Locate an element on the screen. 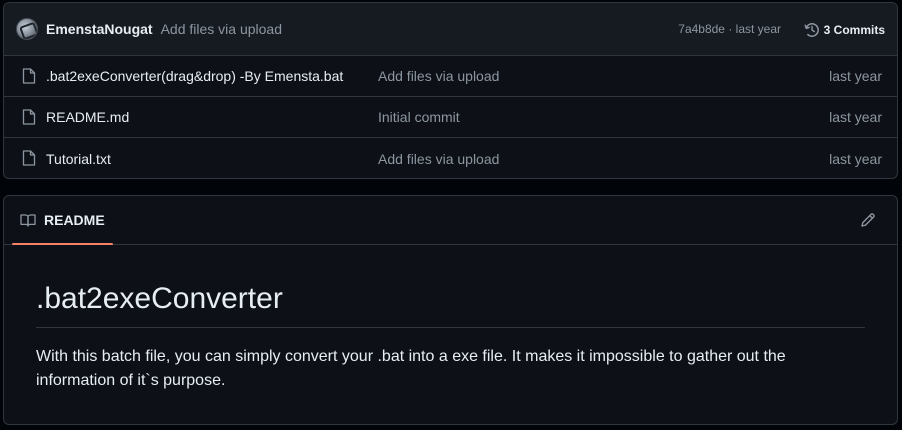 This screenshot has width=902, height=430. commit-hash-date: 7a4b8de · last year is located at coordinates (729, 29).